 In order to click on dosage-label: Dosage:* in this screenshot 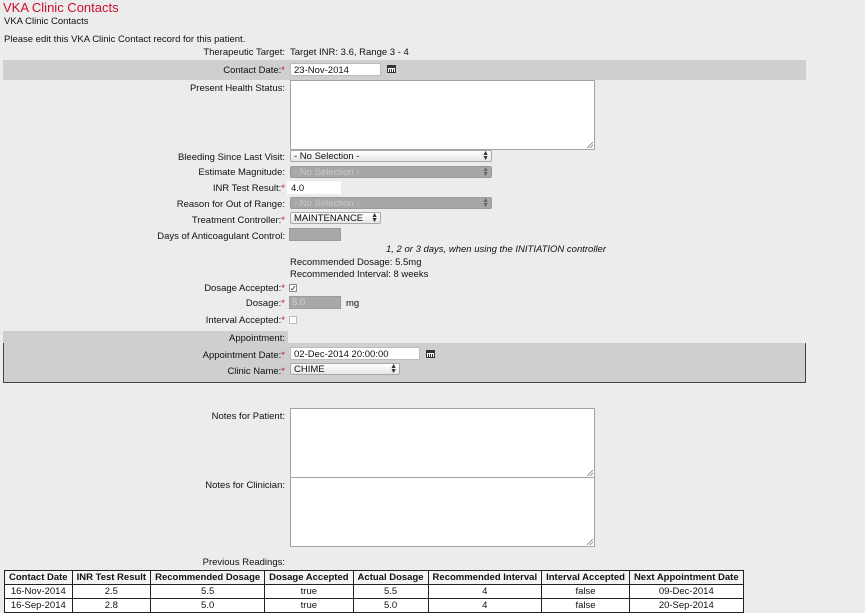, I will do `click(265, 303)`.